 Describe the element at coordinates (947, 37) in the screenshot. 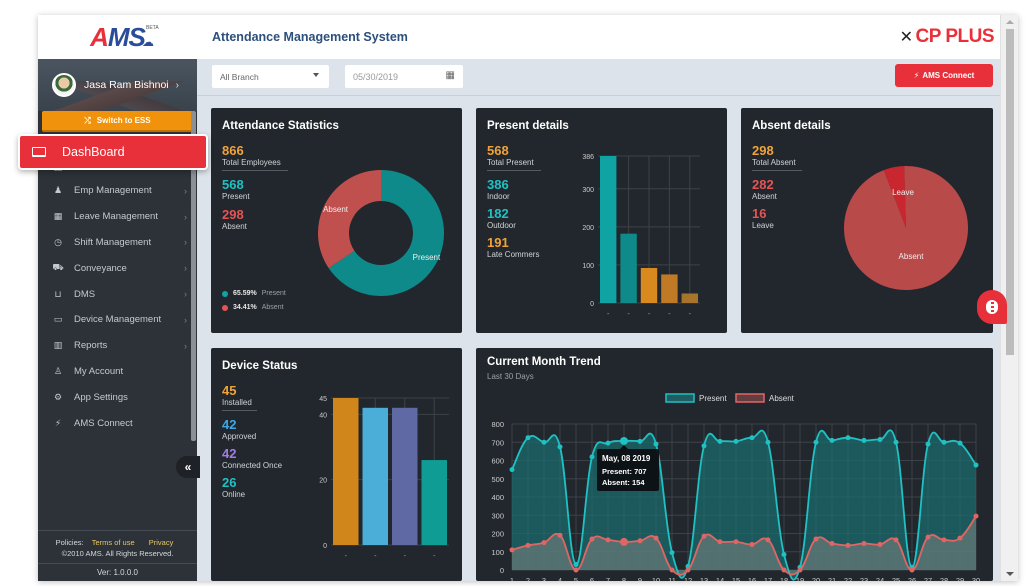

I see `cp-plus-logo: ✕ CP PLUS` at that location.